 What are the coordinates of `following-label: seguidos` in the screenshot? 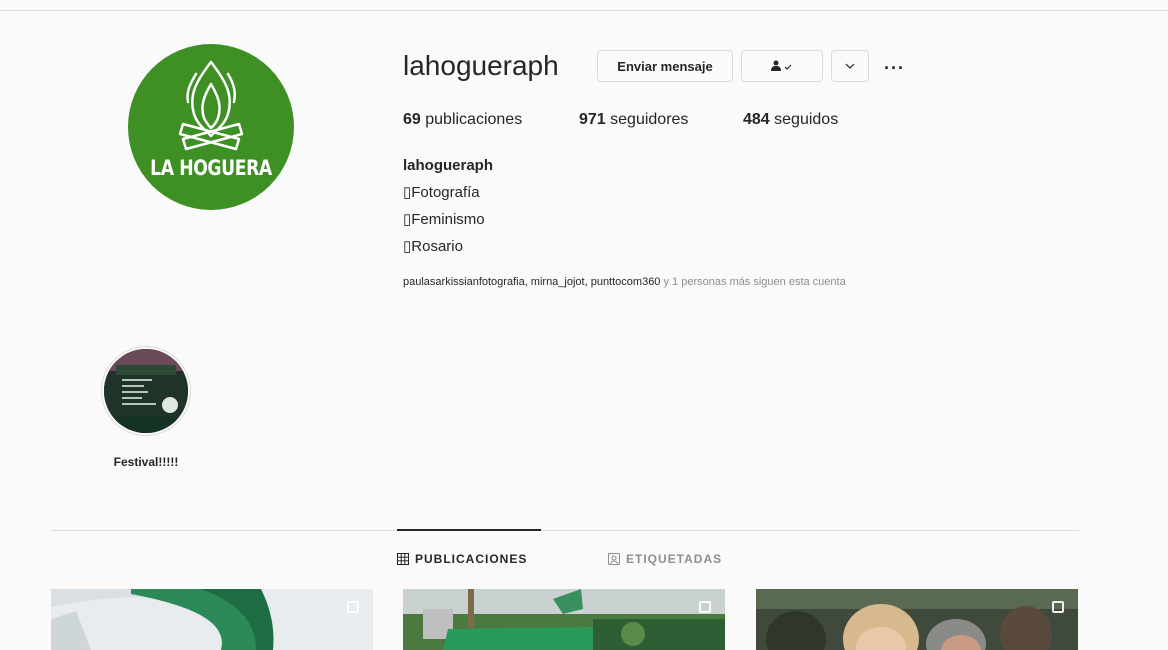 It's located at (806, 119).